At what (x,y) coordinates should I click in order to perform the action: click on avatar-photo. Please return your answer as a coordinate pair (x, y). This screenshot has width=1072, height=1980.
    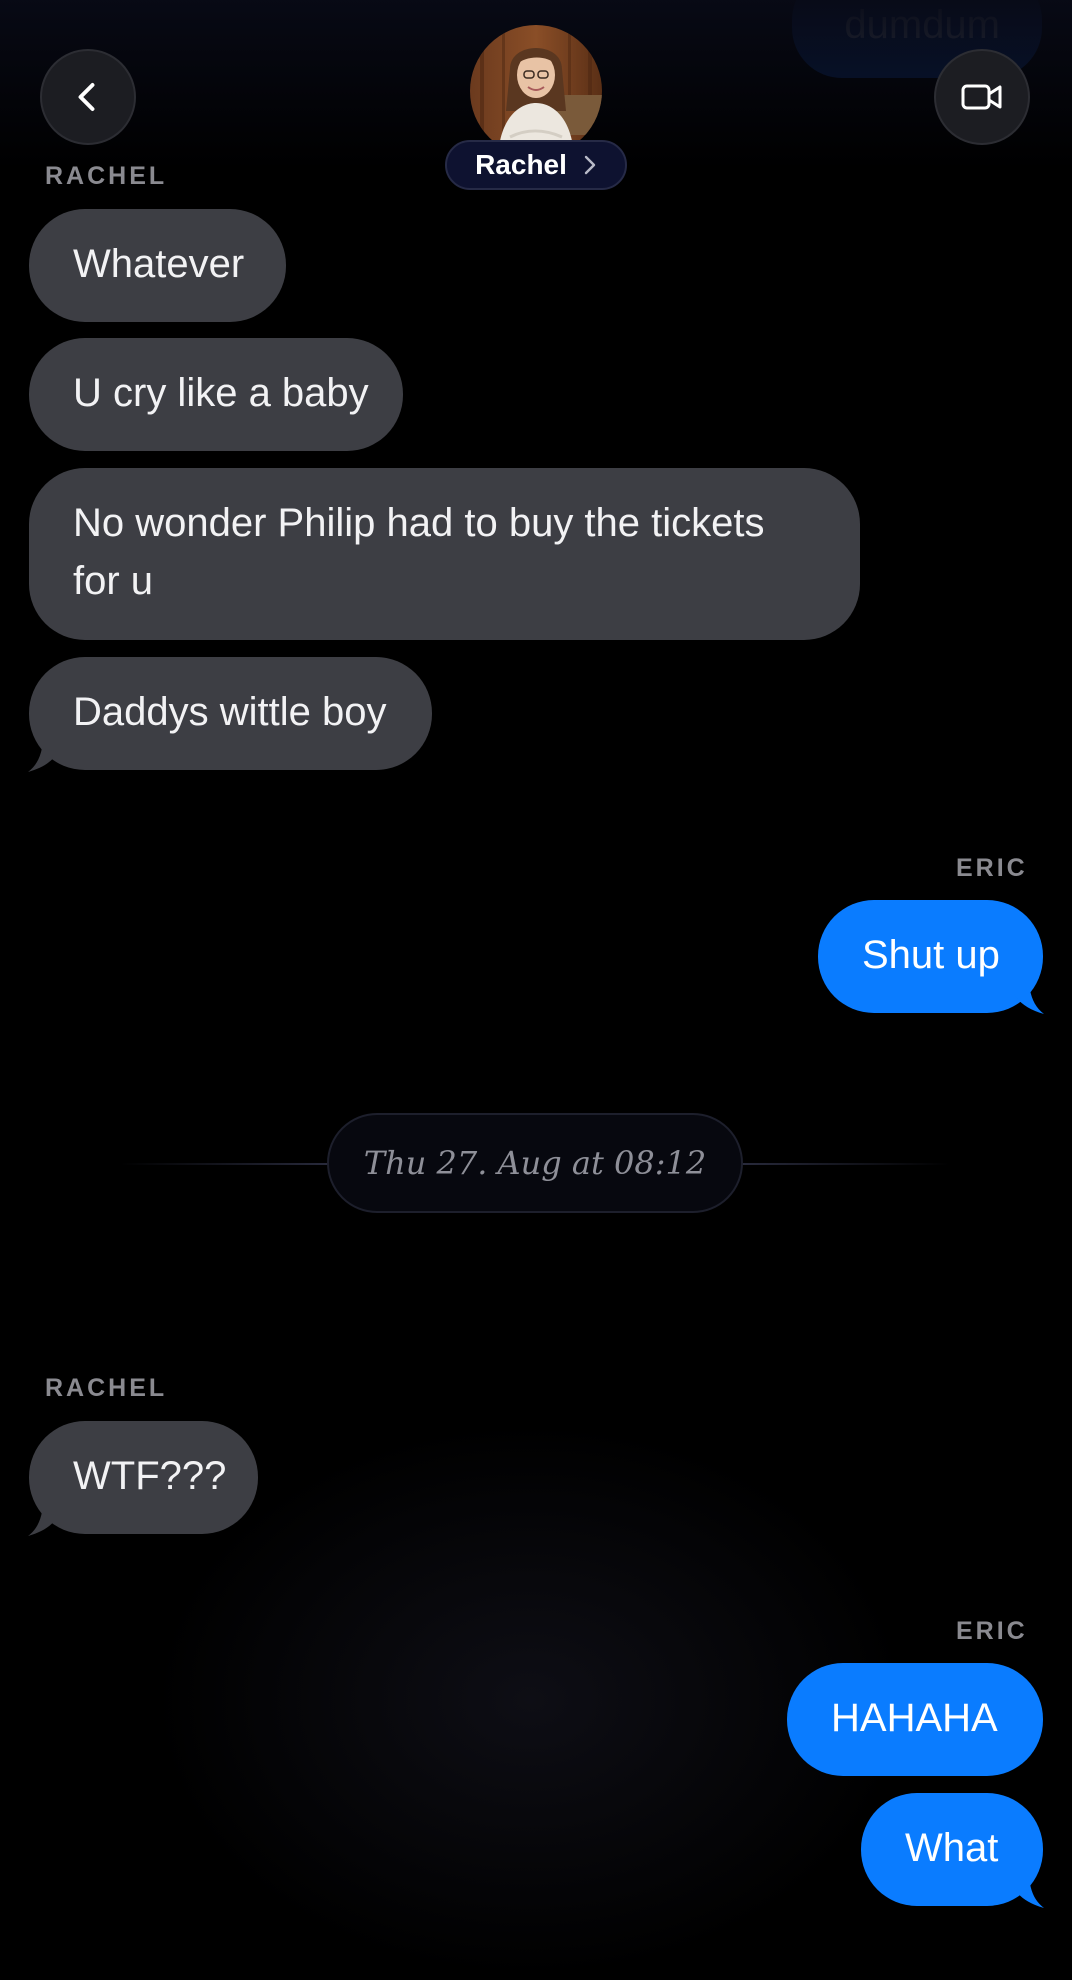
    Looking at the image, I should click on (536, 91).